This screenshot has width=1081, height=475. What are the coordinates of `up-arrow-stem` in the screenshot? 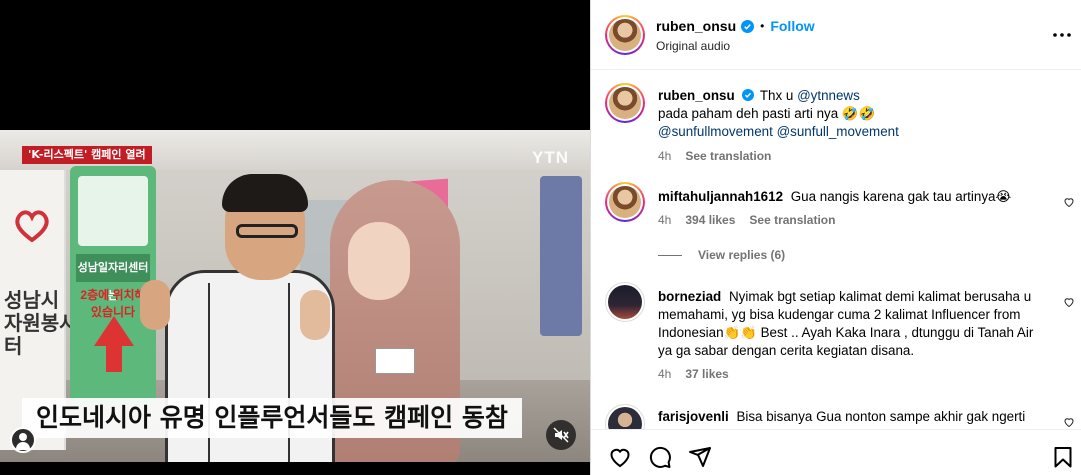 It's located at (114, 358).